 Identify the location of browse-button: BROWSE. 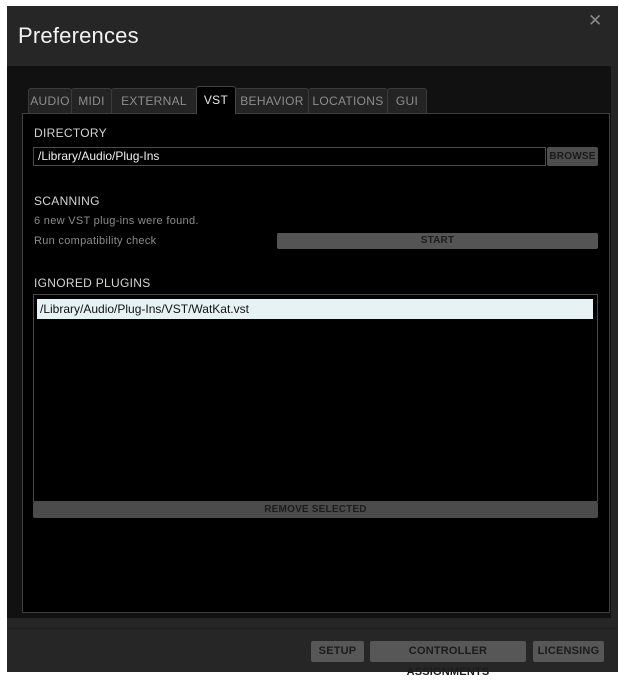
(572, 156).